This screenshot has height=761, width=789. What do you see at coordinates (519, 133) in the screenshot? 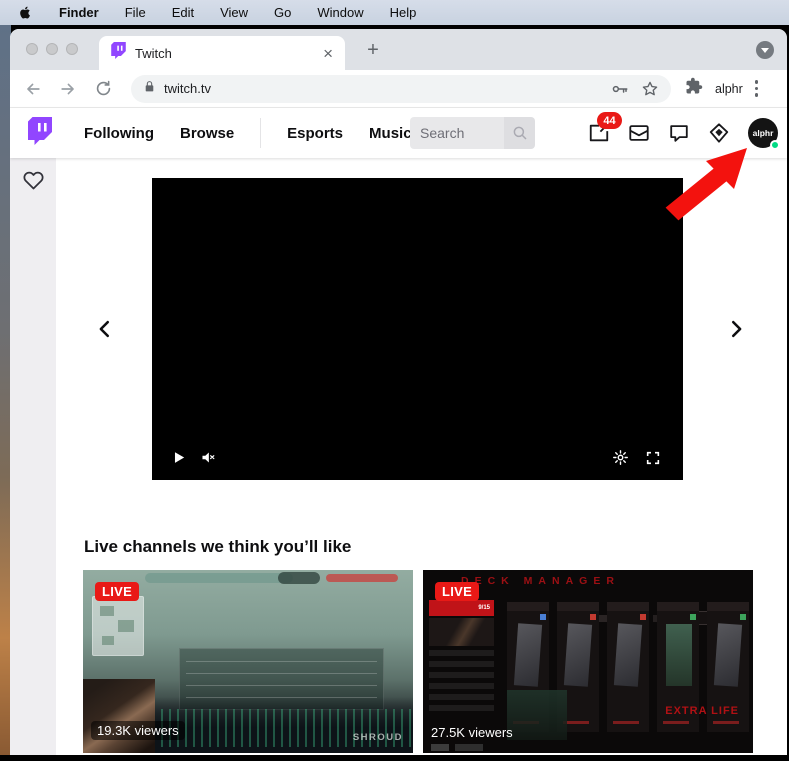
I see `search-button` at bounding box center [519, 133].